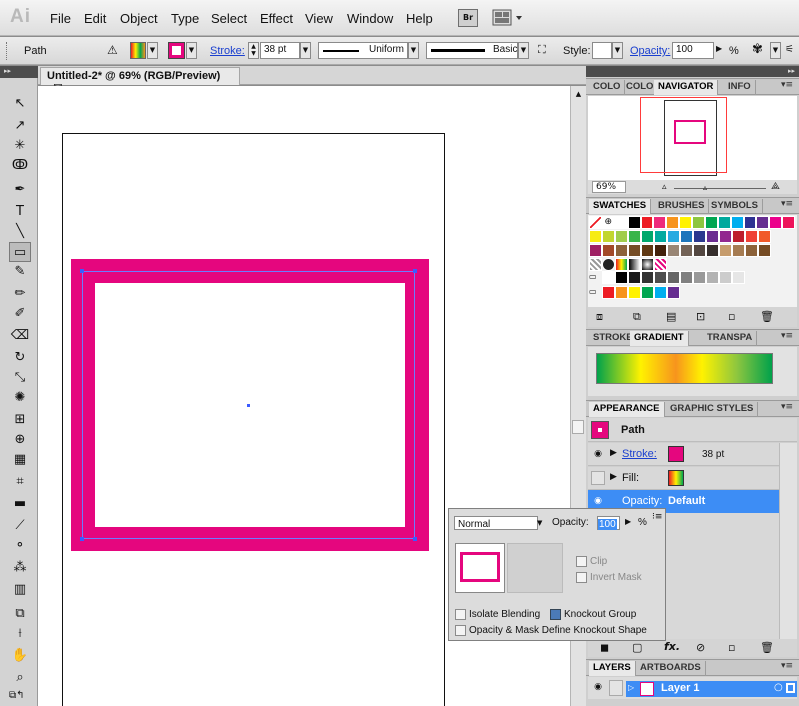  What do you see at coordinates (740, 87) in the screenshot?
I see `tab-info: INFO` at bounding box center [740, 87].